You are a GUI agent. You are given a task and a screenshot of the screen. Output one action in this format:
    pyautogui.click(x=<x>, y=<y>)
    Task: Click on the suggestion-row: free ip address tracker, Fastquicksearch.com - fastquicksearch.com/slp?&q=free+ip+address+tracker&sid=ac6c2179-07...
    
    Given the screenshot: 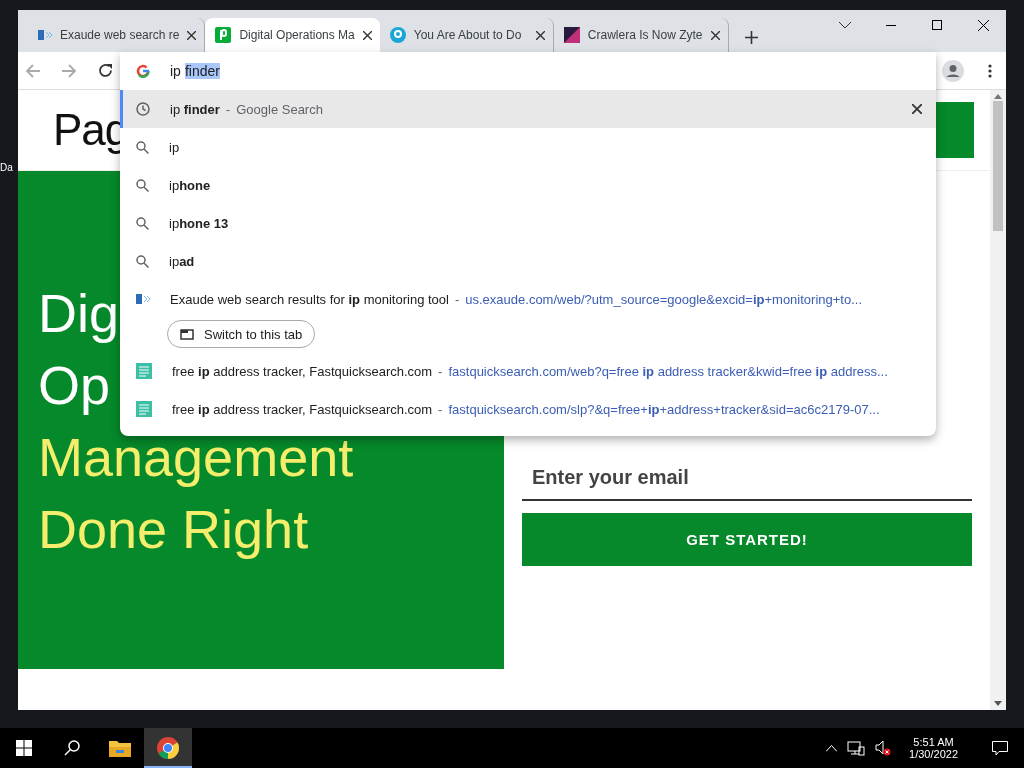 What is the action you would take?
    pyautogui.click(x=528, y=409)
    